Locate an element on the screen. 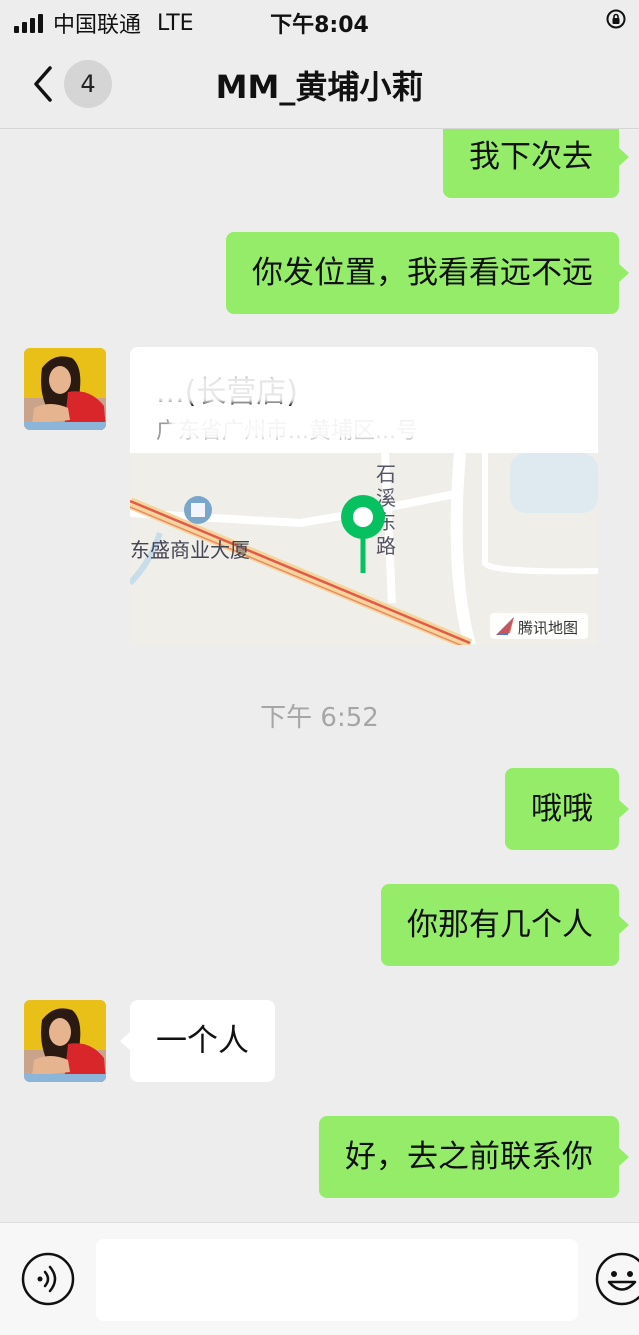  message-timestamp: 下午 6:52 is located at coordinates (319, 718).